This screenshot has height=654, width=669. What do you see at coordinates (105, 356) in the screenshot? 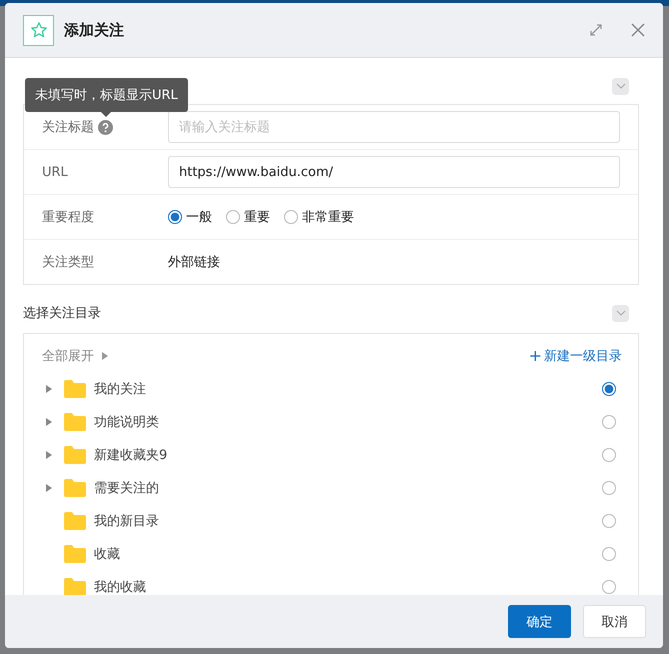
I see `caret-icon` at bounding box center [105, 356].